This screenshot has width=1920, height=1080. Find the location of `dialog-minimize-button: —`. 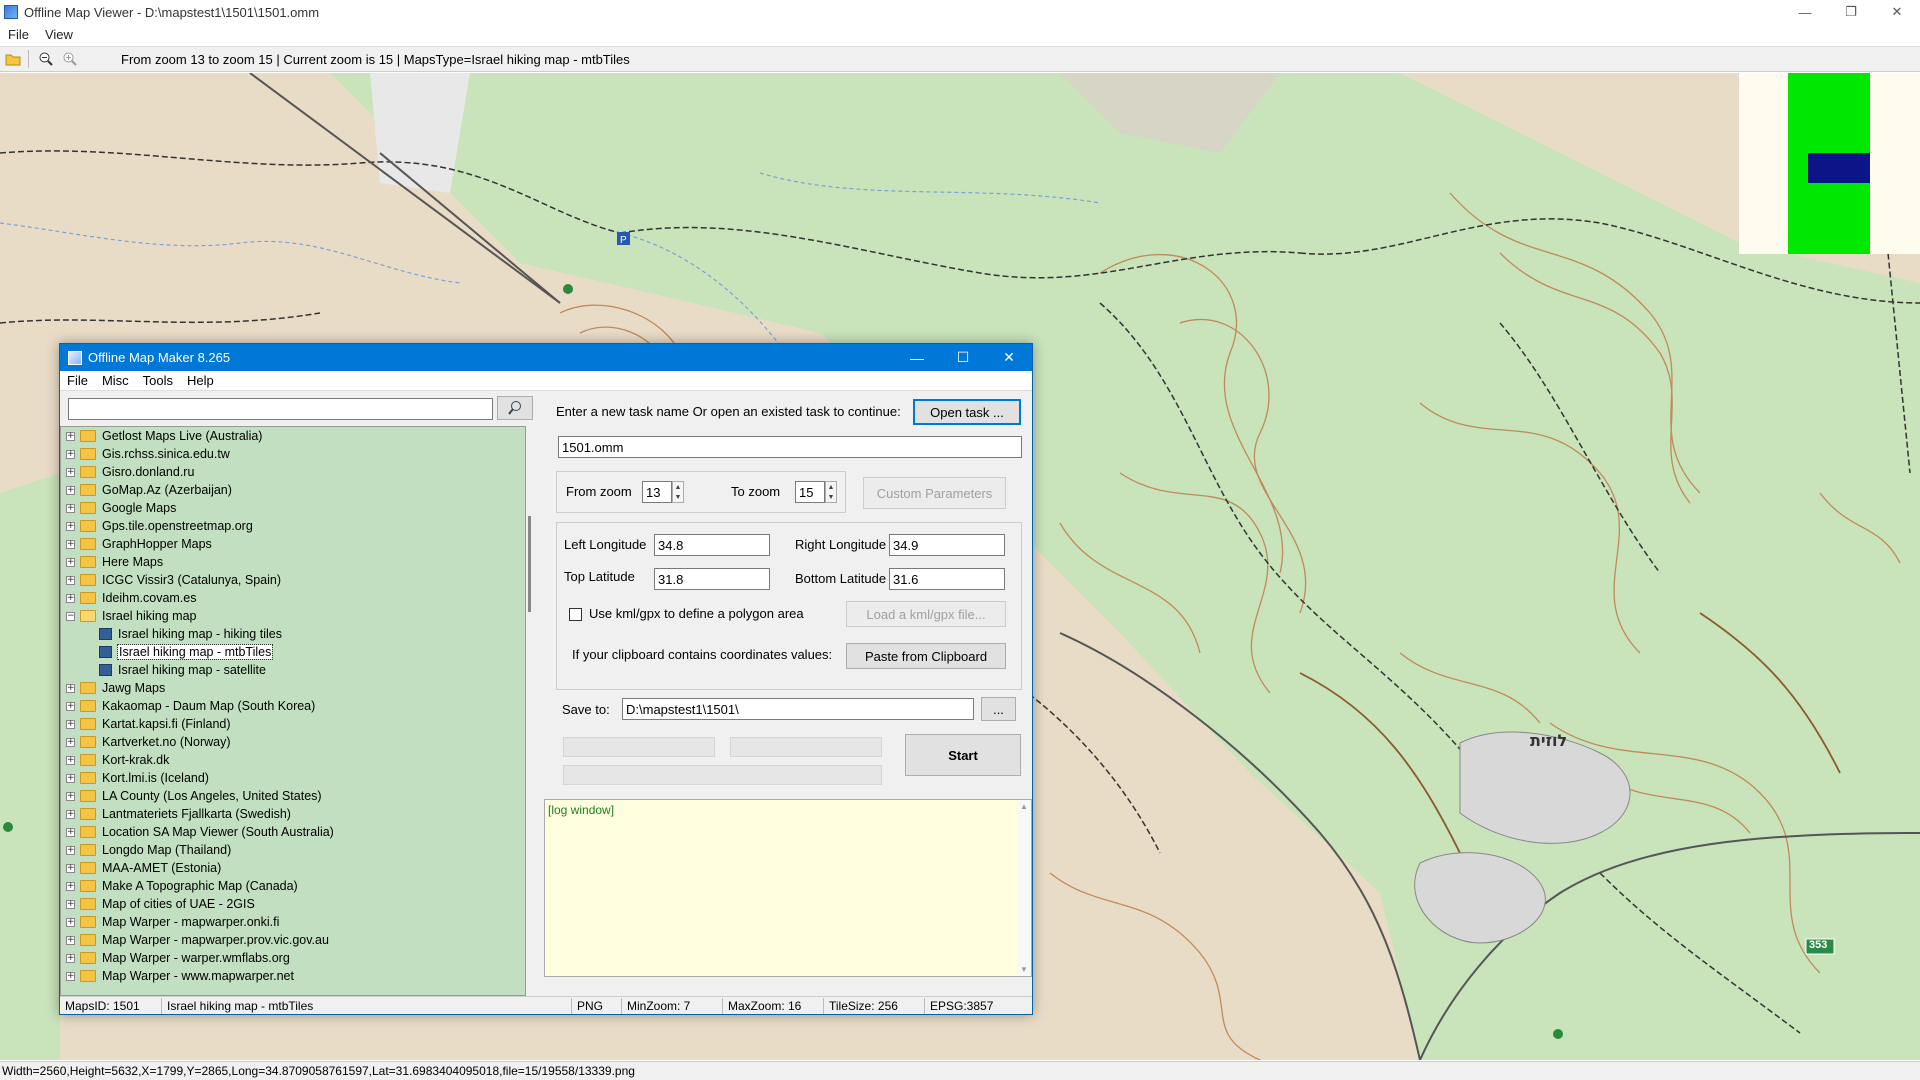

dialog-minimize-button: — is located at coordinates (917, 357).